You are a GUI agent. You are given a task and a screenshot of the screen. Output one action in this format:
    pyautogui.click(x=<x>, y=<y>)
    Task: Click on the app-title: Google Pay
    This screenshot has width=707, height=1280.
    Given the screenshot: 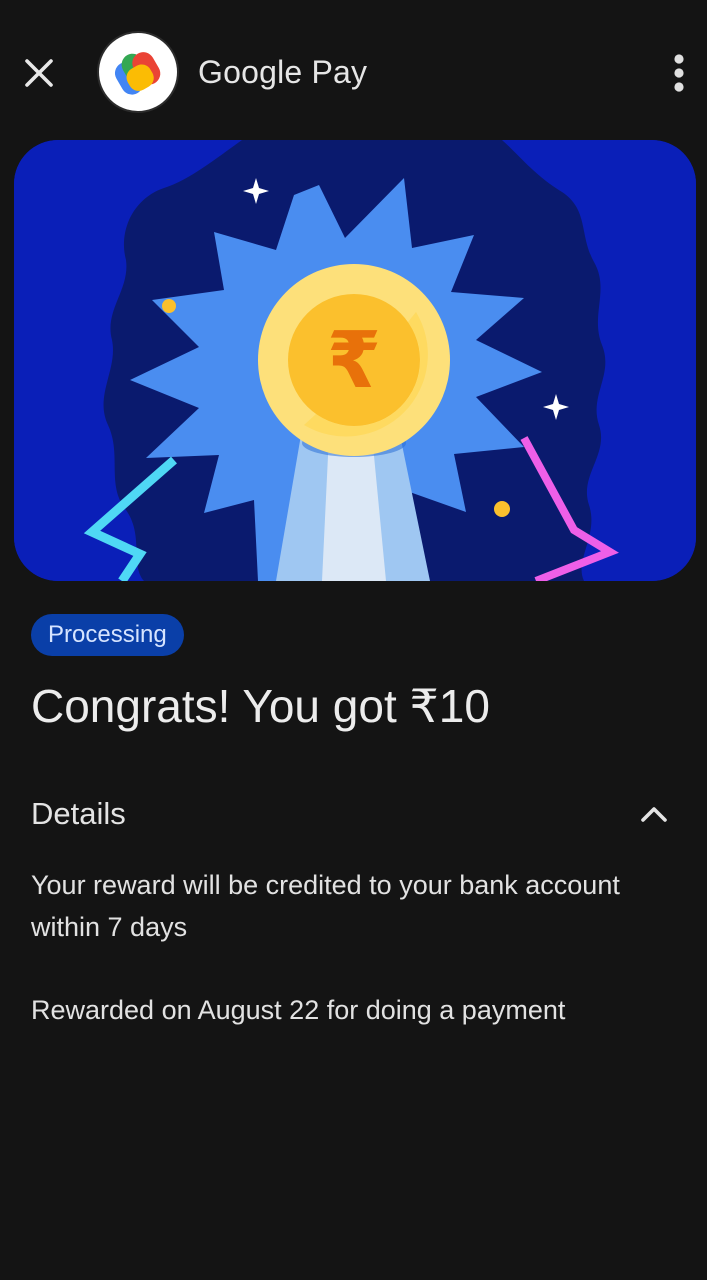 What is the action you would take?
    pyautogui.click(x=283, y=72)
    